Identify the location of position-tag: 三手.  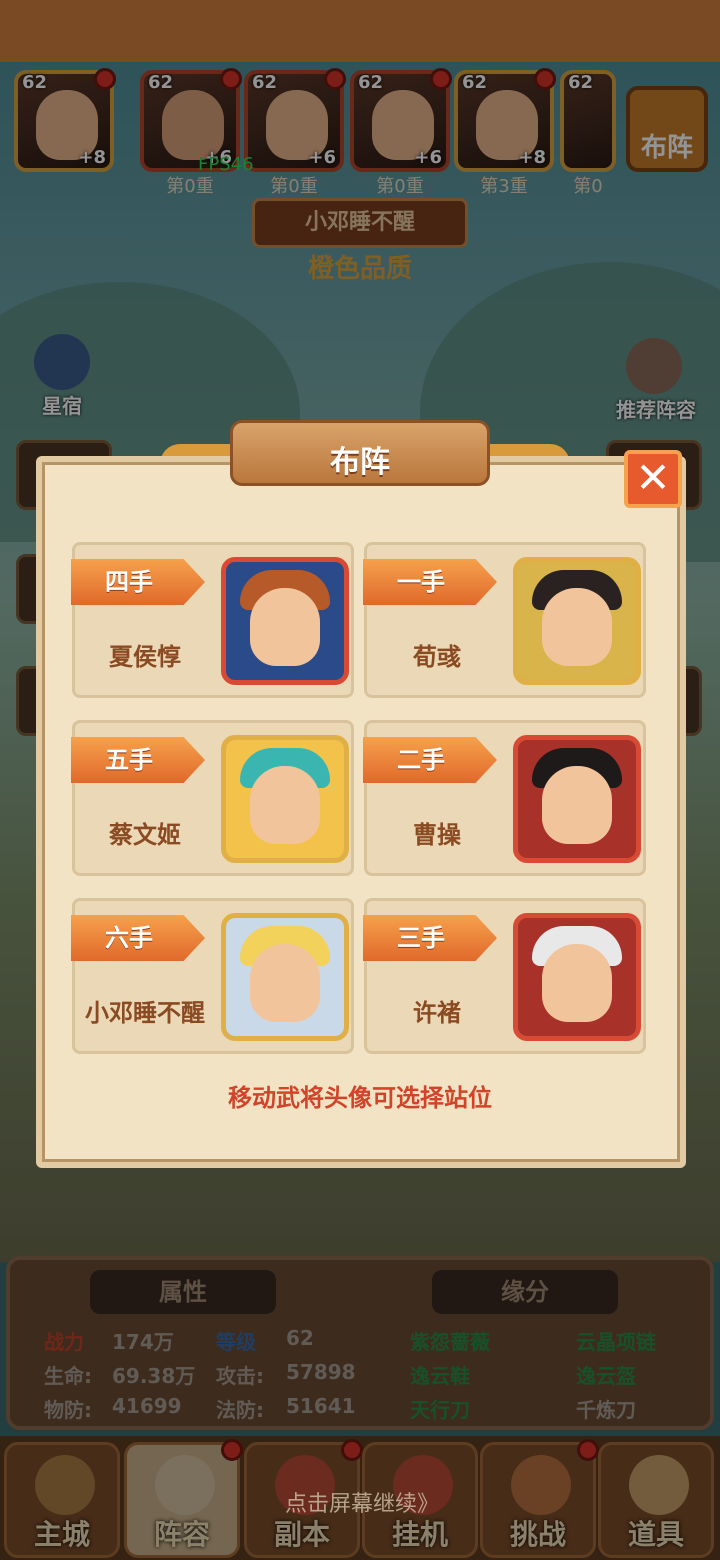
(430, 938).